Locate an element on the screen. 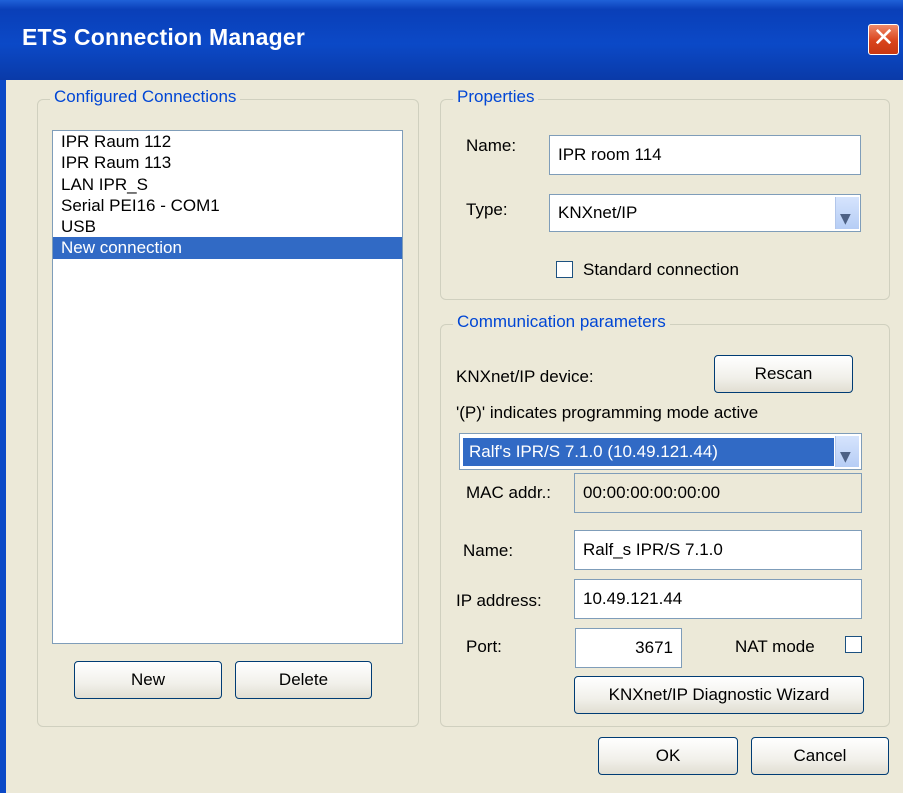 The image size is (903, 793). device-name-label: Name: is located at coordinates (488, 550).